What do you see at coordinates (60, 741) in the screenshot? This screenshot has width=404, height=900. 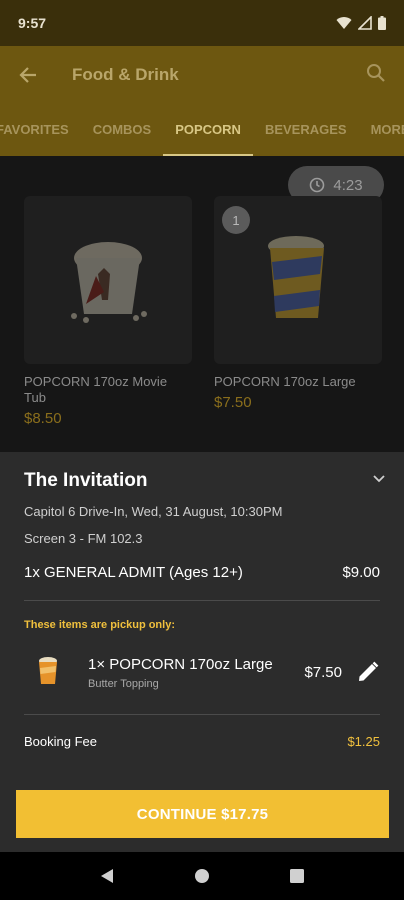 I see `fee-label: Booking Fee` at bounding box center [60, 741].